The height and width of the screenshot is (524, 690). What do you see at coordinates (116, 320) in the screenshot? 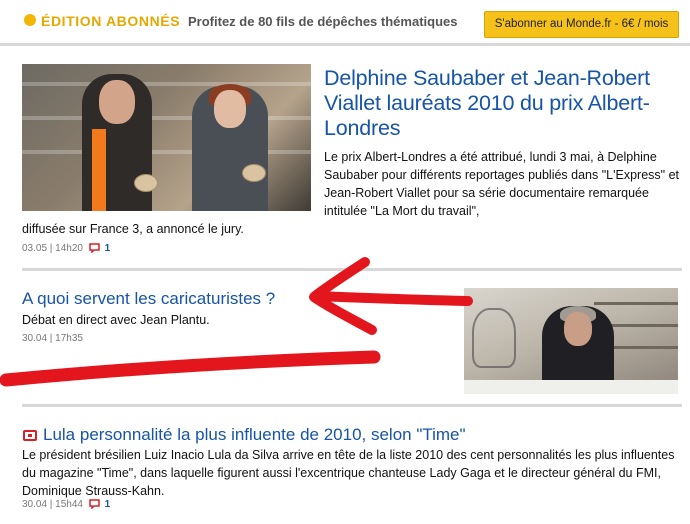
I see `article-lead: Débat en direct avec Jean Plantu.` at bounding box center [116, 320].